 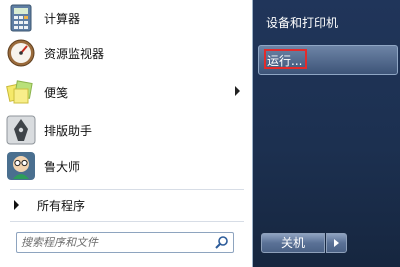 I want to click on program-label-typesetting-assistant: 排版助手, so click(x=68, y=130).